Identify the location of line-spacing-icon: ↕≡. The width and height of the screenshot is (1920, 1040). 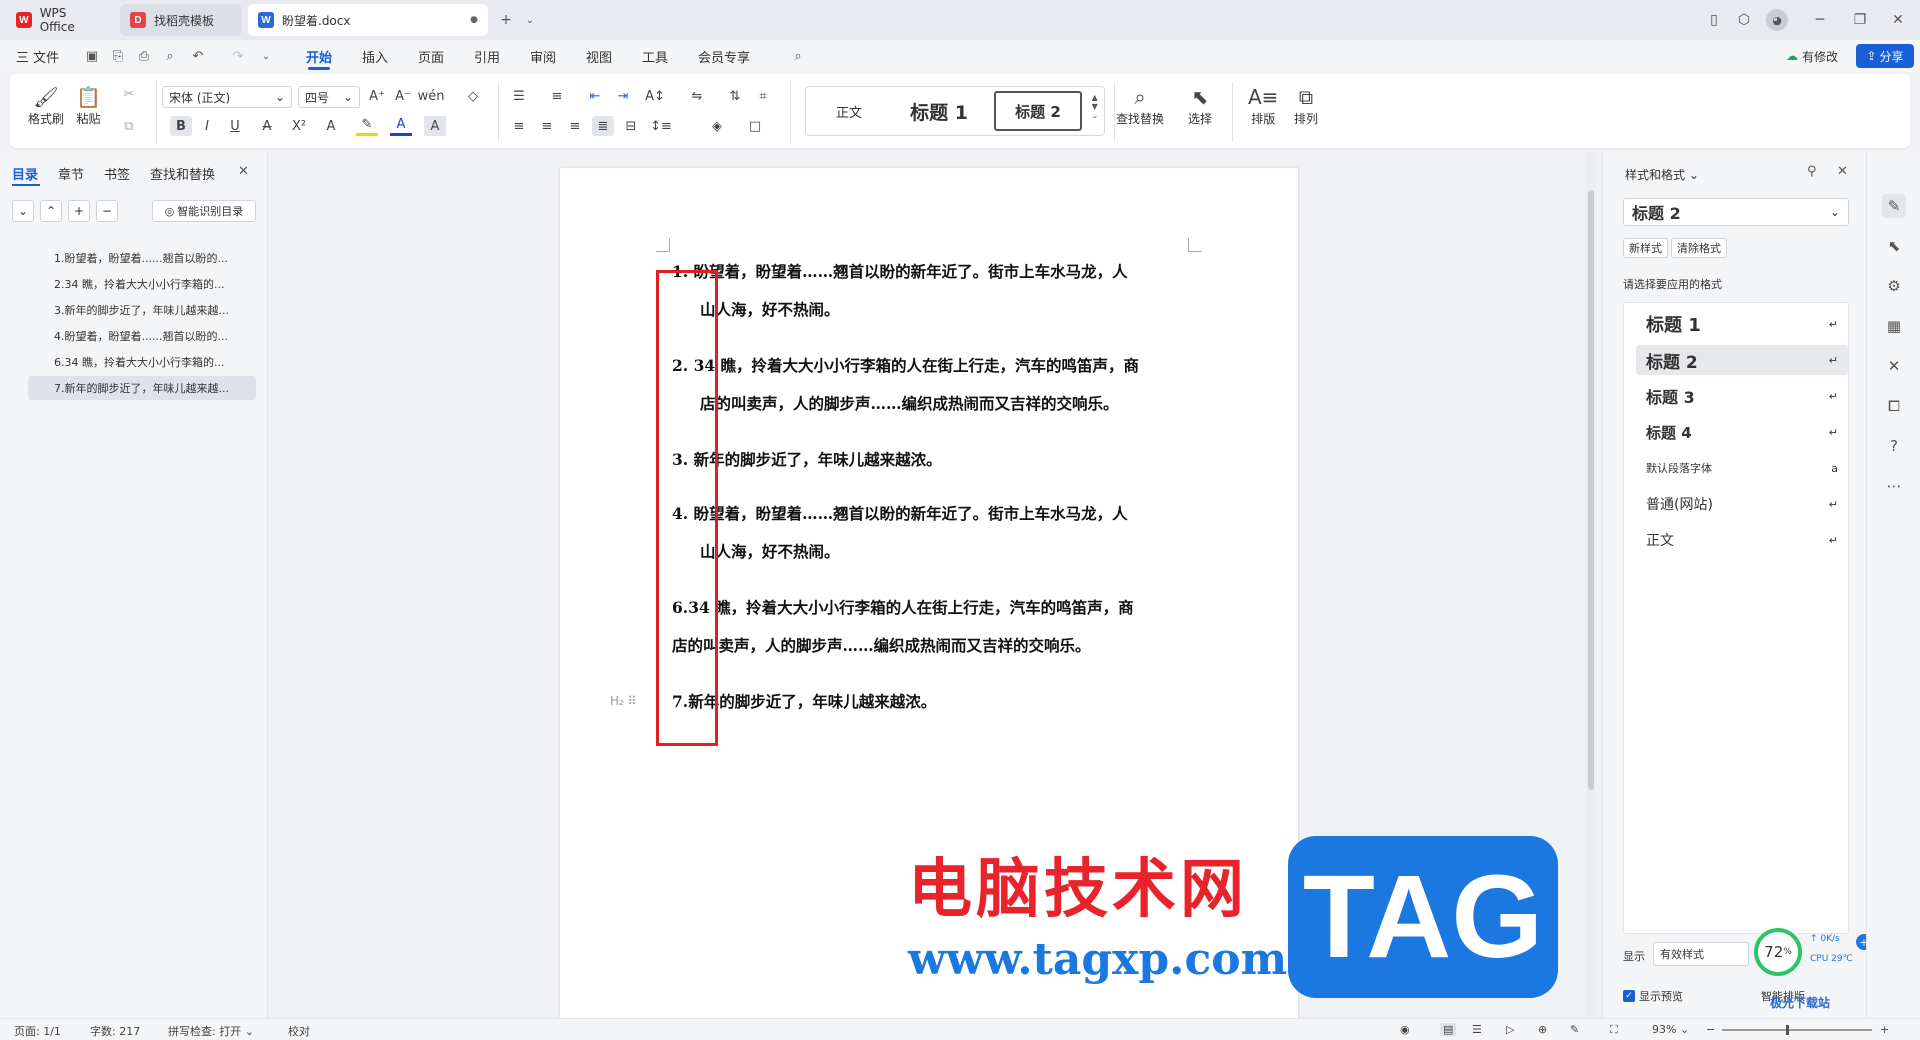
(661, 126).